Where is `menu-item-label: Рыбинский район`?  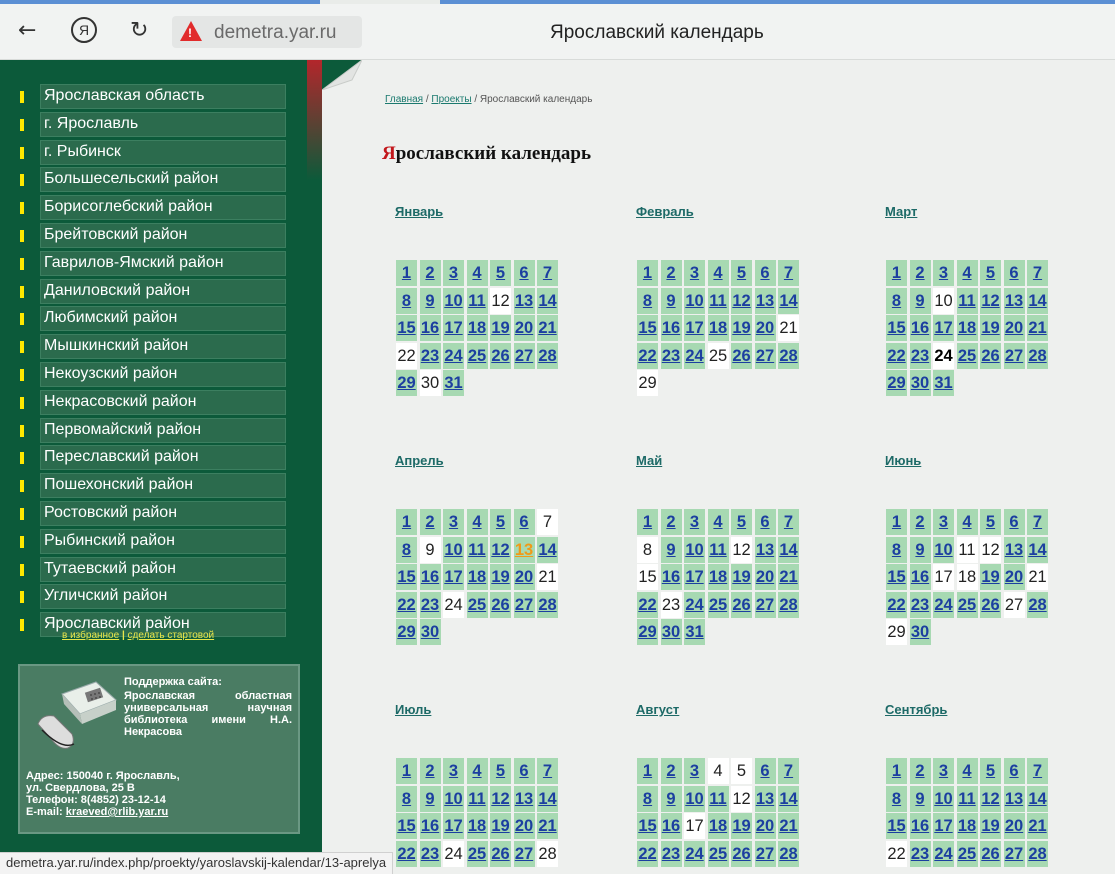
menu-item-label: Рыбинский район is located at coordinates (109, 541).